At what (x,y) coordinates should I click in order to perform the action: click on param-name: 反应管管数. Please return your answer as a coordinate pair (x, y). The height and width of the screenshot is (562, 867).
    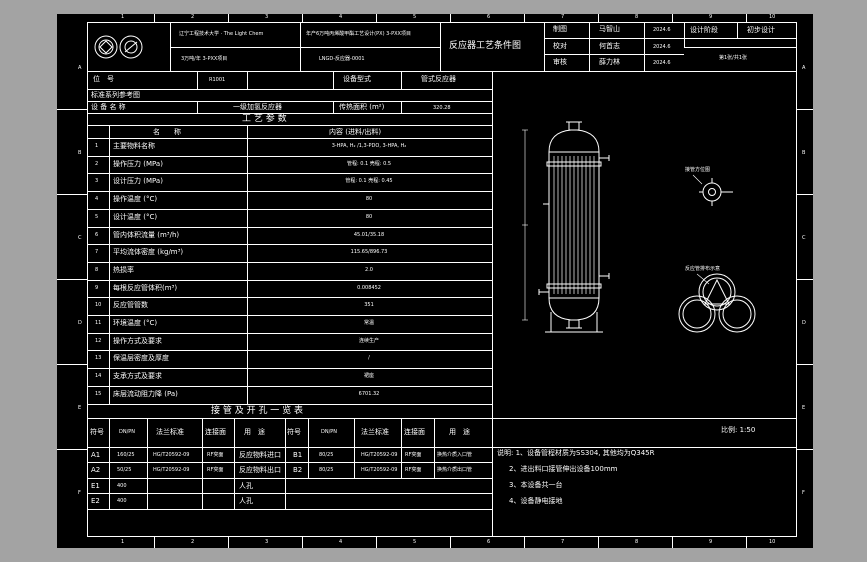
    Looking at the image, I should click on (130, 305).